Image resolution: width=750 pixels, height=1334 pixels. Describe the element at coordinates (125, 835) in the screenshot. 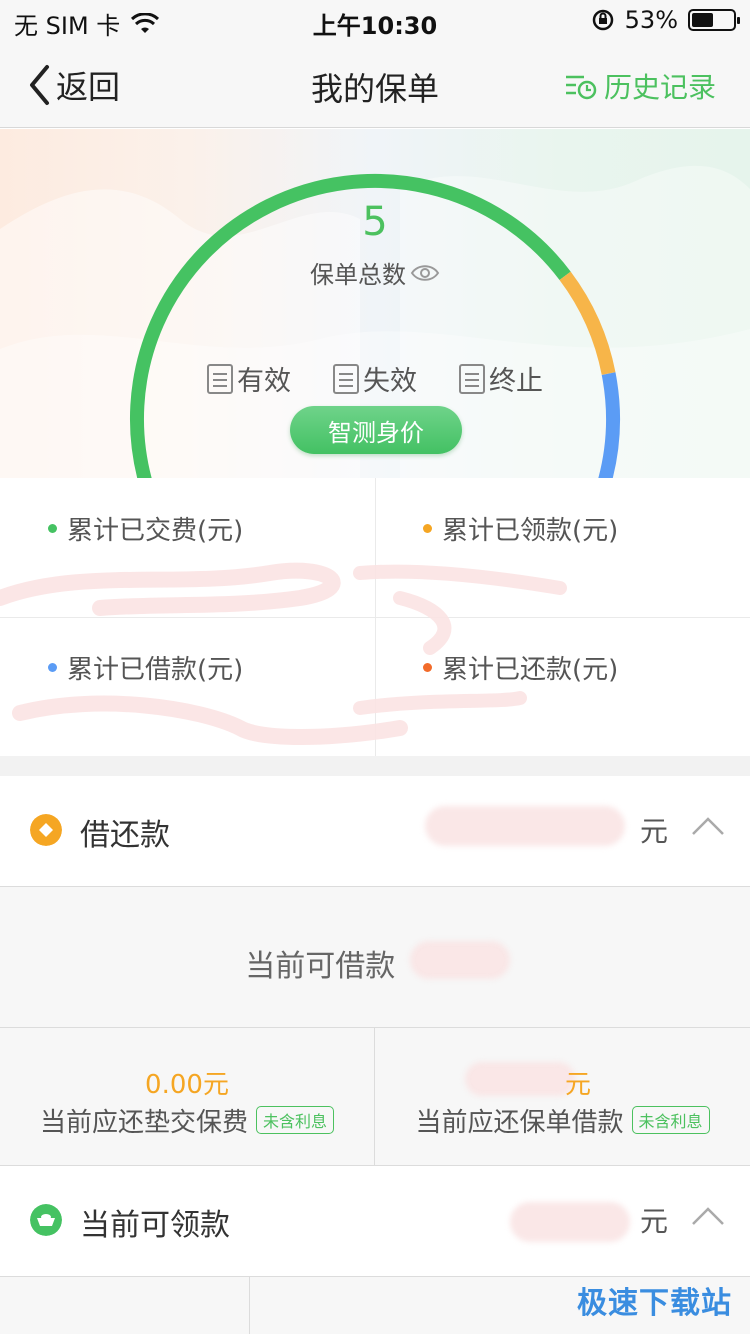

I see `loan-section-title: 借还款` at that location.